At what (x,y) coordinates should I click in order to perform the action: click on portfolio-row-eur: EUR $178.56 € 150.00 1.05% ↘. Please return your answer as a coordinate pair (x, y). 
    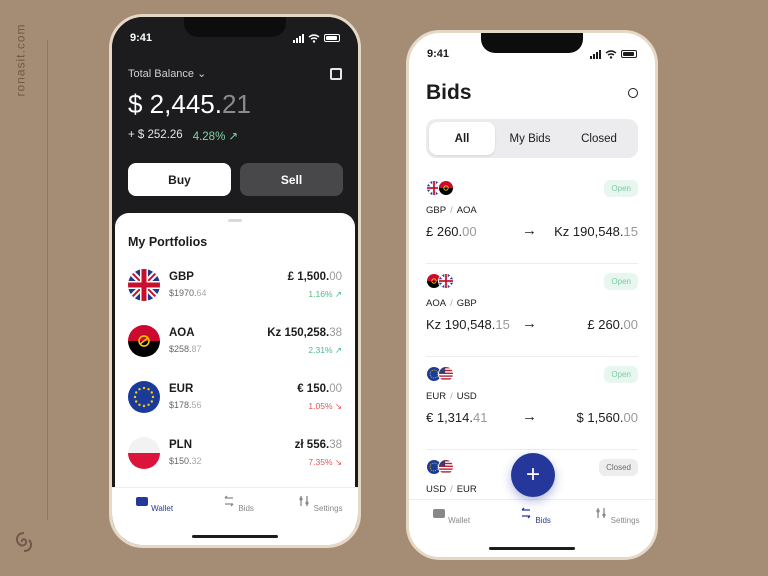
    Looking at the image, I should click on (235, 397).